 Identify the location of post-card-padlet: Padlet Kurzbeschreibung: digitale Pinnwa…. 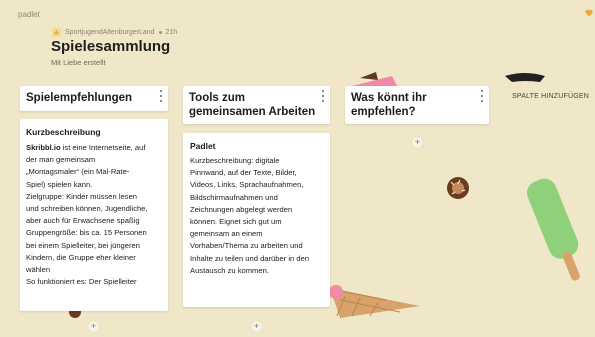
(256, 220).